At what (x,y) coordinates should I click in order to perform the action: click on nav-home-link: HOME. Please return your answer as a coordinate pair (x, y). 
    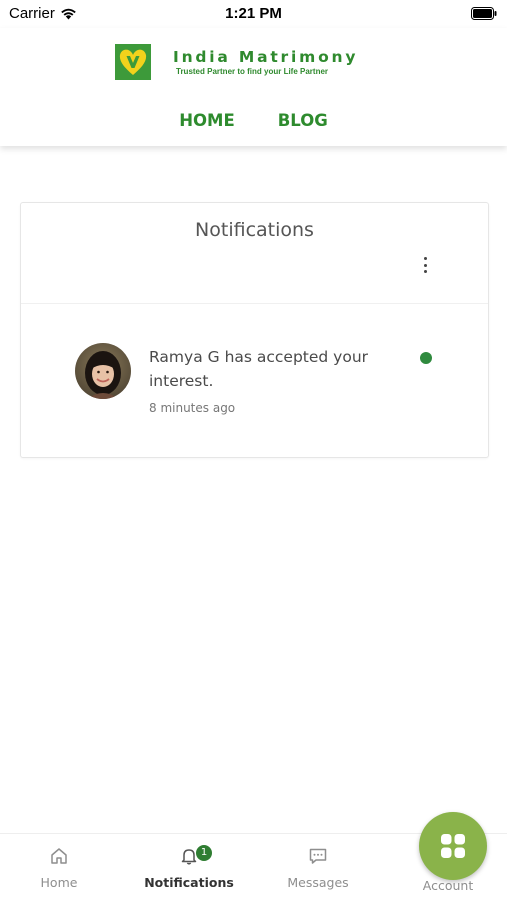
    Looking at the image, I should click on (207, 120).